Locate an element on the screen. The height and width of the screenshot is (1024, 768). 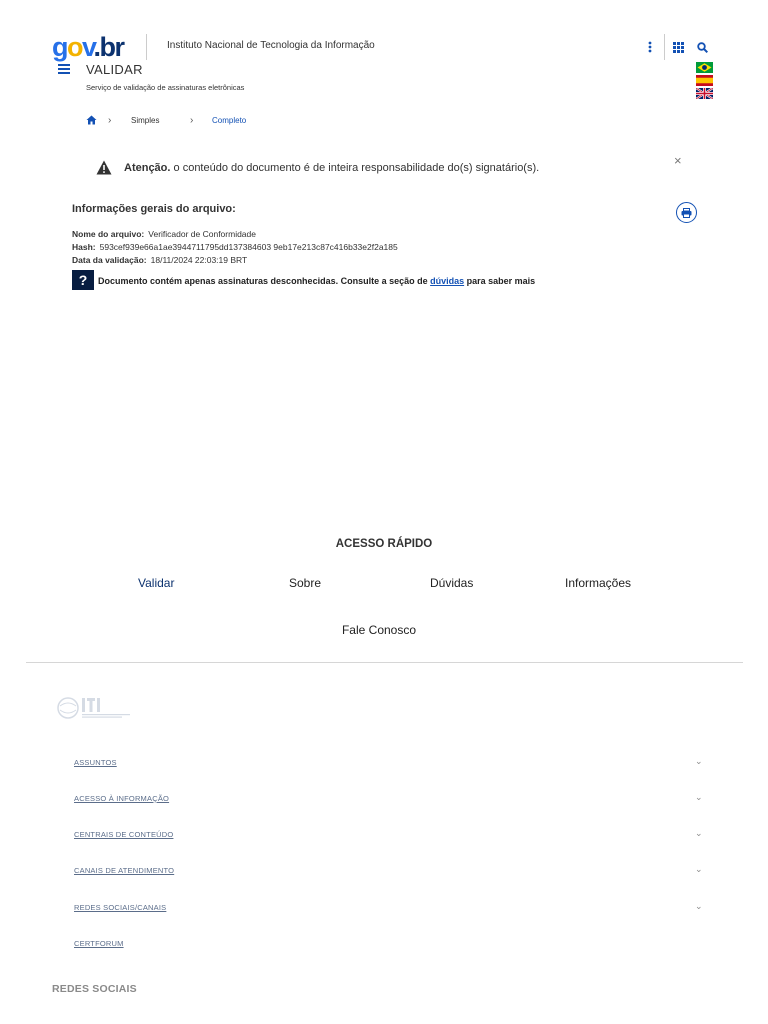
home-icon is located at coordinates (92, 121).